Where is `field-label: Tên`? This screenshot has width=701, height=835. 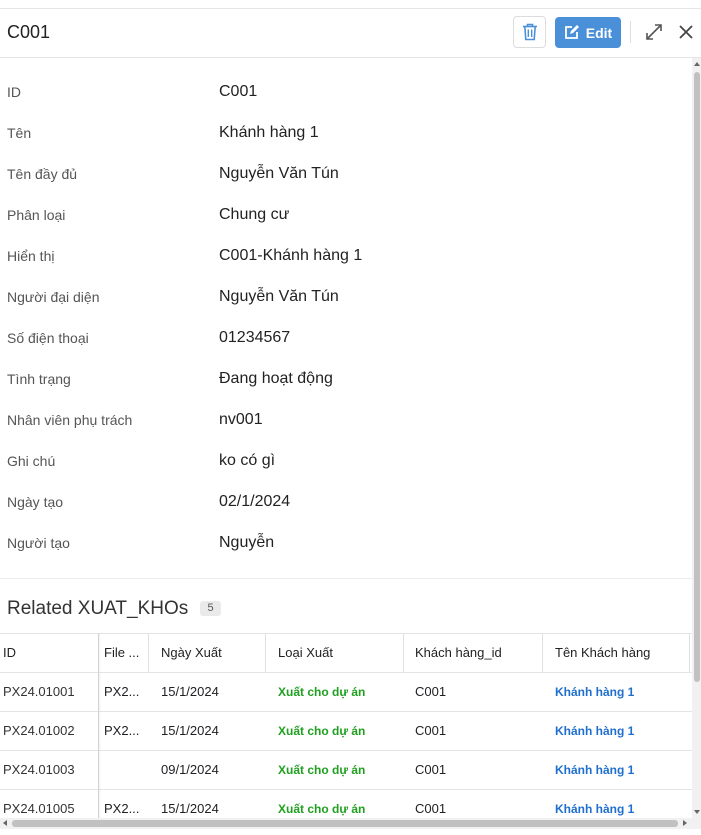 field-label: Tên is located at coordinates (19, 133).